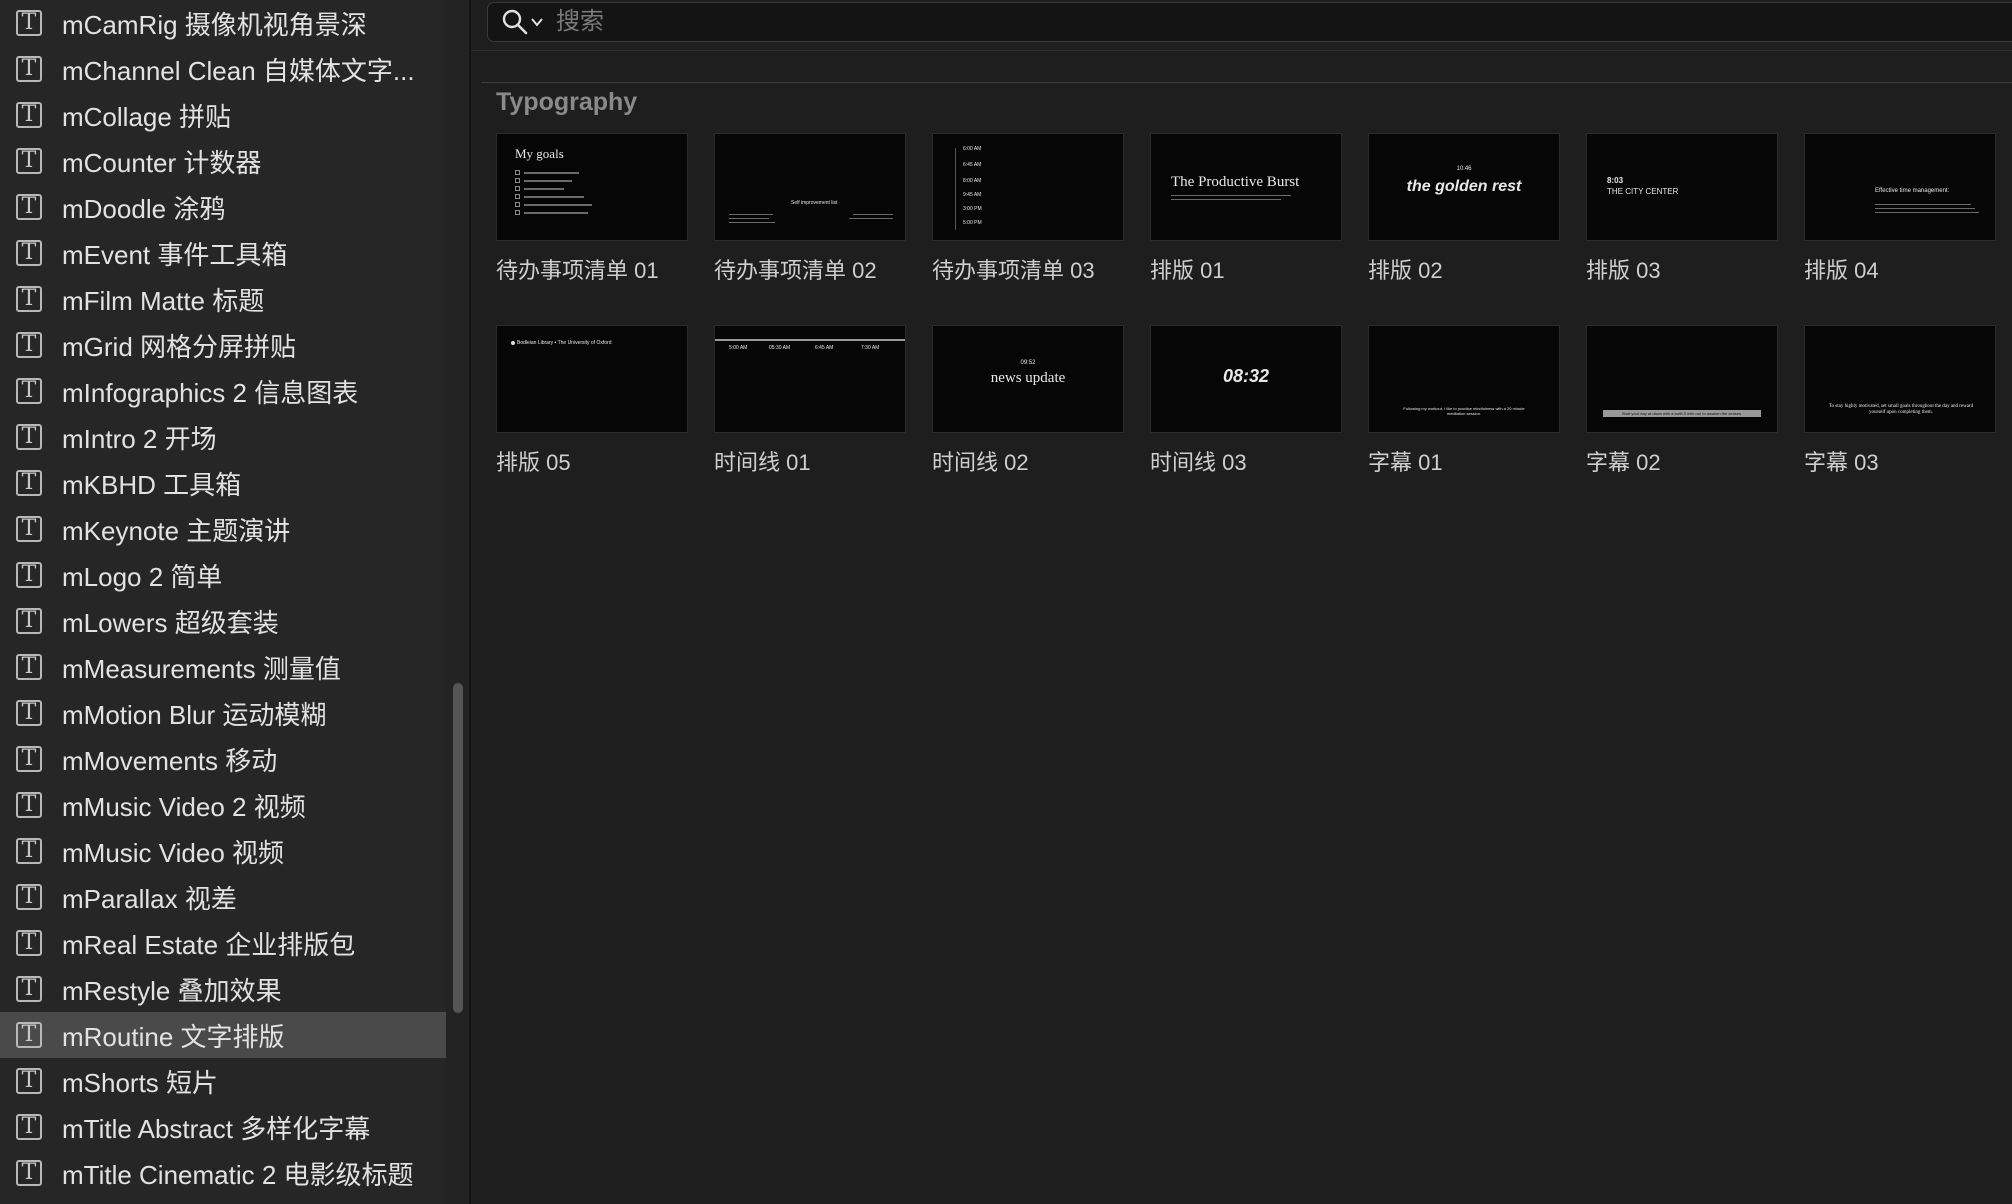 The width and height of the screenshot is (2012, 1204). Describe the element at coordinates (1623, 270) in the screenshot. I see `template-label: 排版 03` at that location.